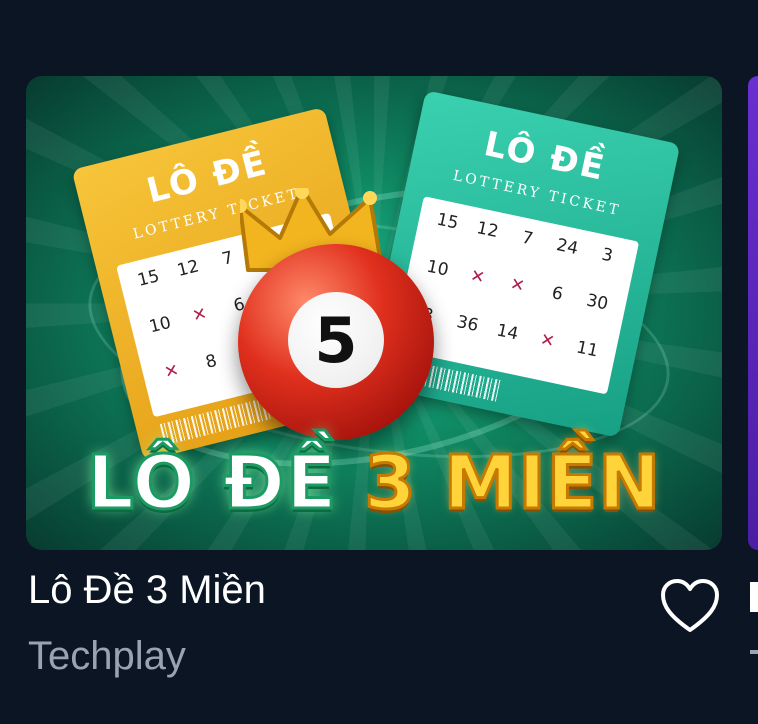 This screenshot has height=724, width=758. Describe the element at coordinates (597, 302) in the screenshot. I see `ticket-number: 30` at that location.